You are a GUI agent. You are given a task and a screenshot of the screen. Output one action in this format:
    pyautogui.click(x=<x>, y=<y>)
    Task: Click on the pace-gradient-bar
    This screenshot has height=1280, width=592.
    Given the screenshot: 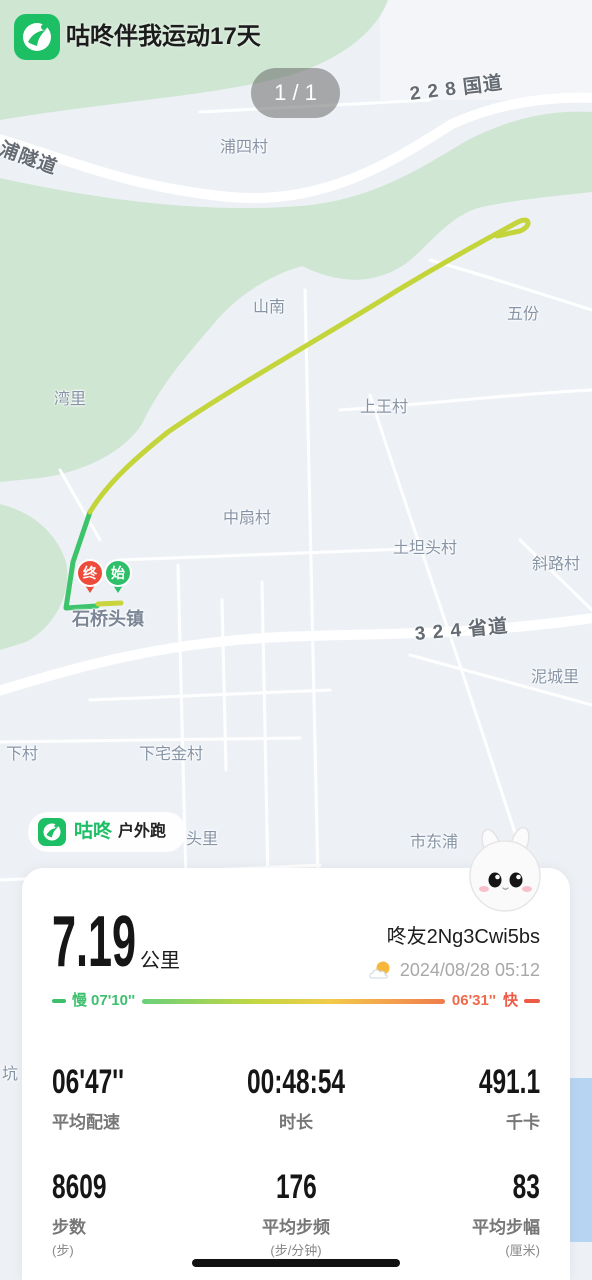 What is the action you would take?
    pyautogui.click(x=293, y=1001)
    